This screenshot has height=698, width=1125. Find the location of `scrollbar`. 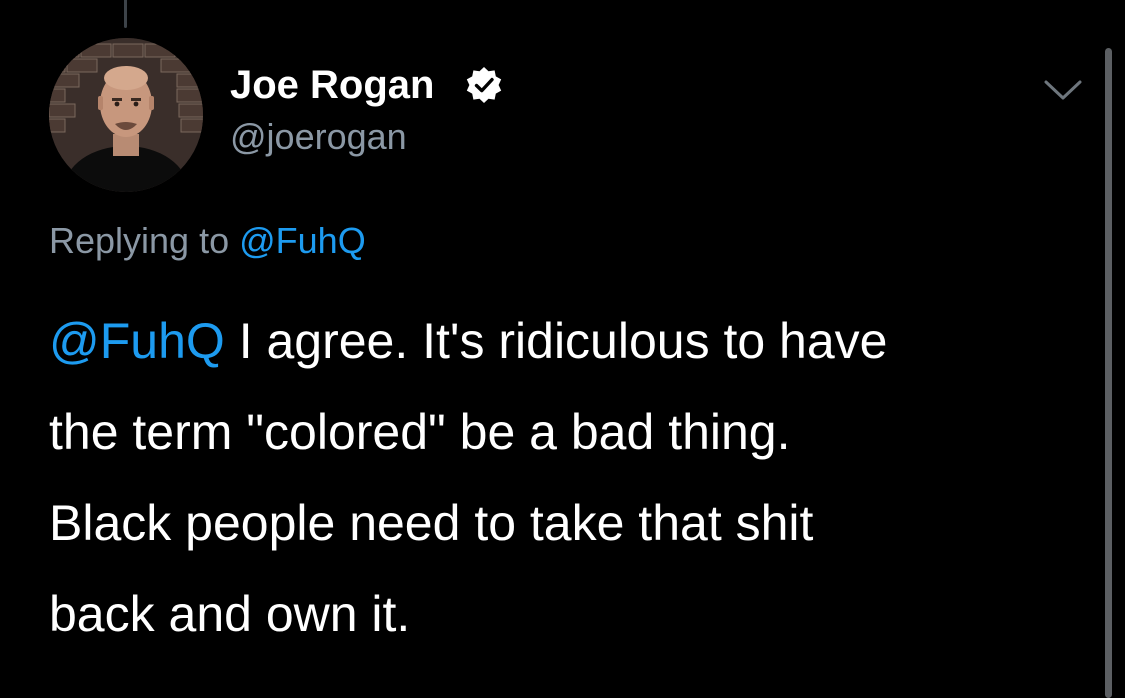

scrollbar is located at coordinates (1108, 373).